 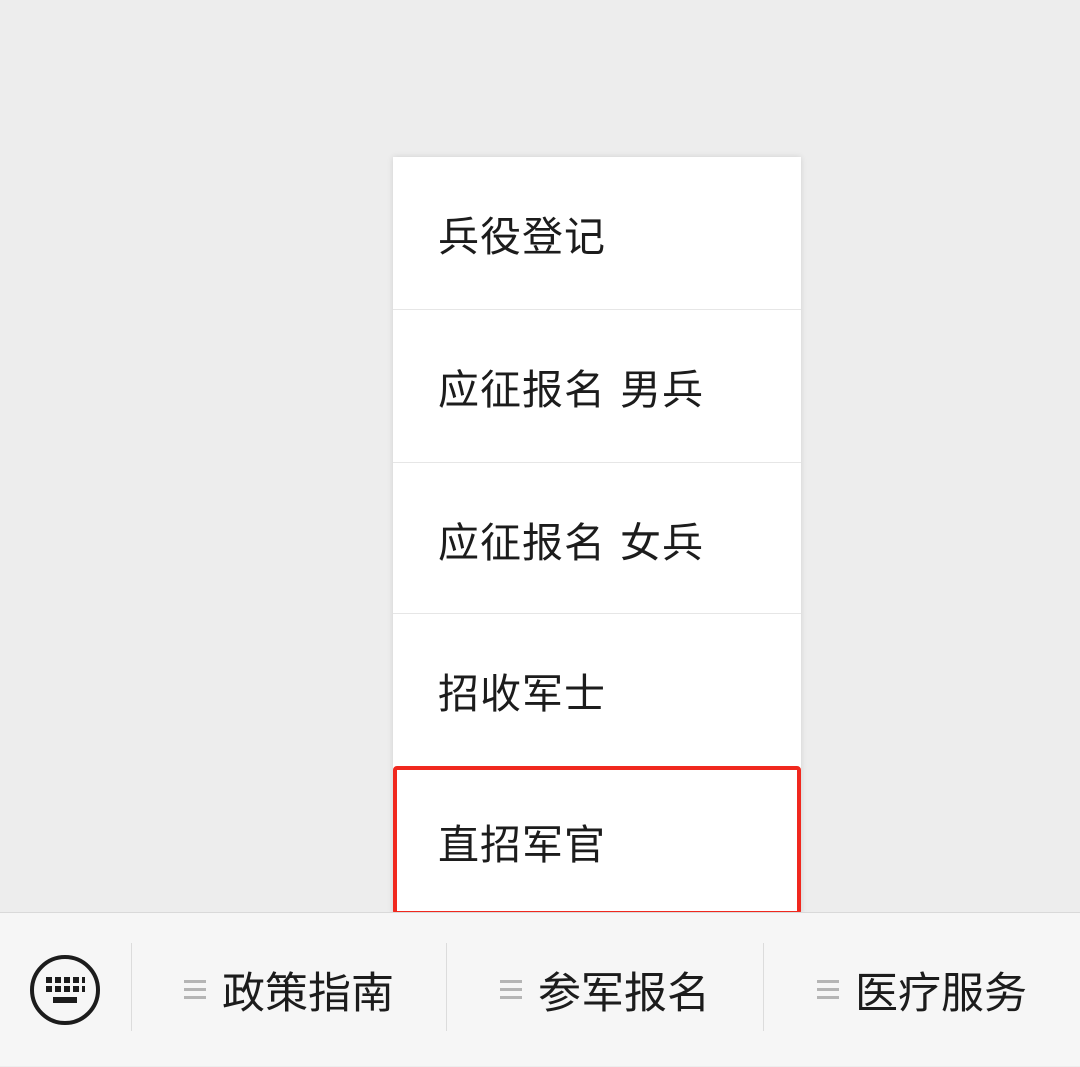 What do you see at coordinates (624, 994) in the screenshot?
I see `menu-button-label: 参军报名` at bounding box center [624, 994].